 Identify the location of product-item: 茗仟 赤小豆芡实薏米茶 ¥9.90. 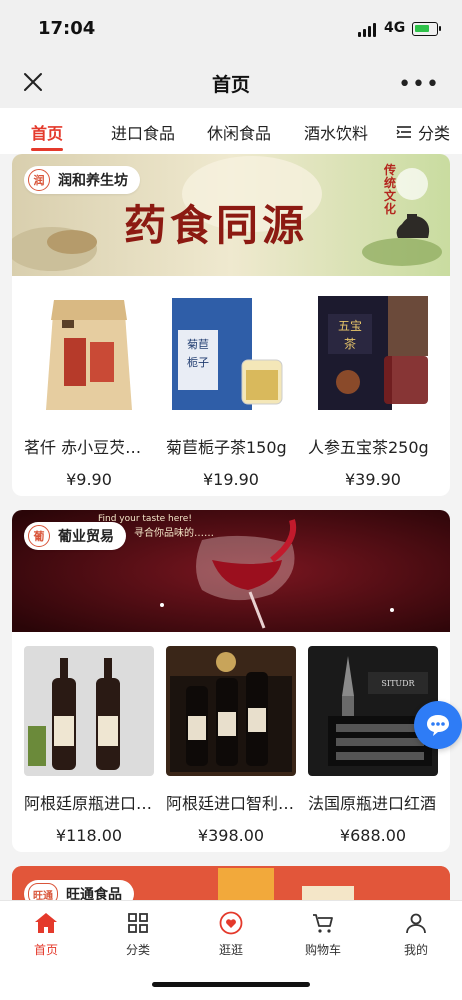
(89, 389).